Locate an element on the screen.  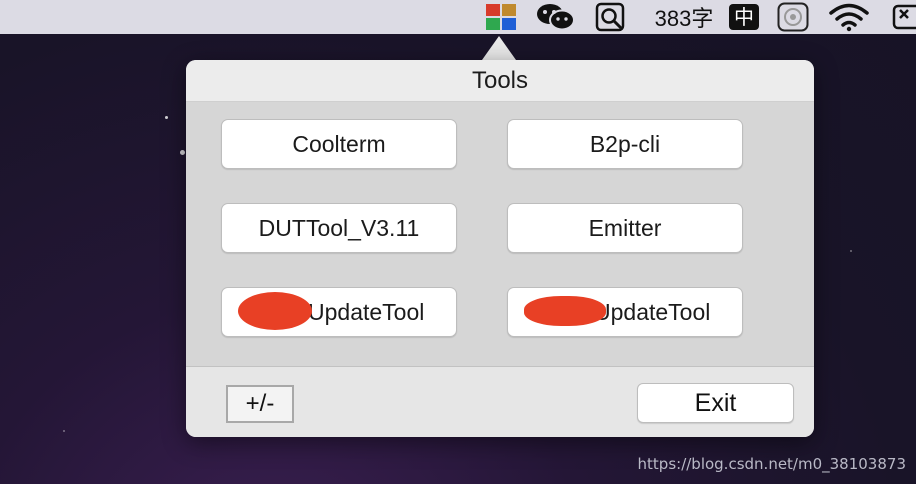
popover-footer: +/- Exit is located at coordinates (500, 402).